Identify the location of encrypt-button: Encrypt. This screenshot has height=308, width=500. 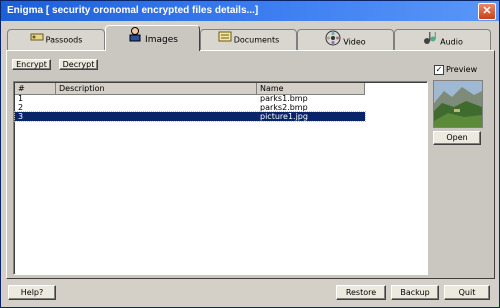
(31, 64).